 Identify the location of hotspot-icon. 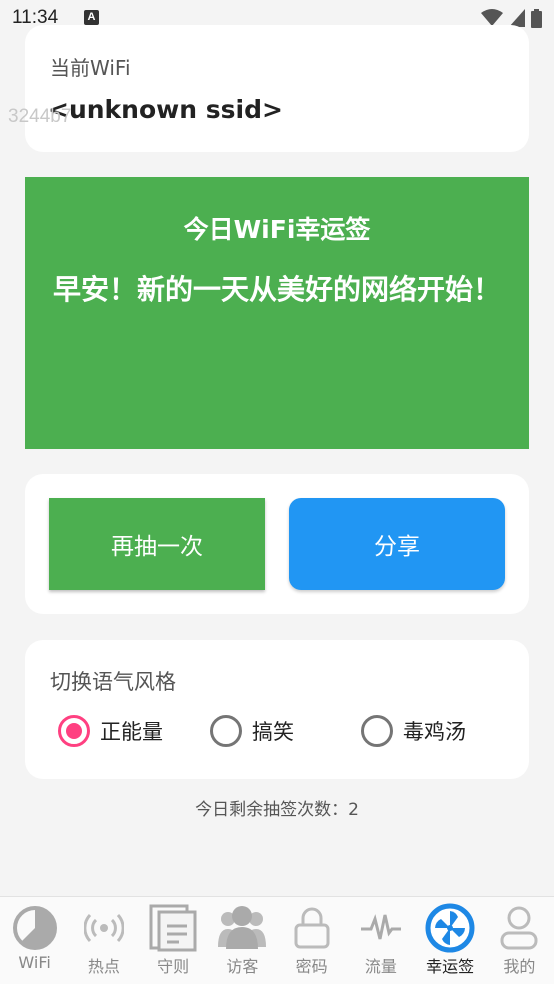
(104, 928).